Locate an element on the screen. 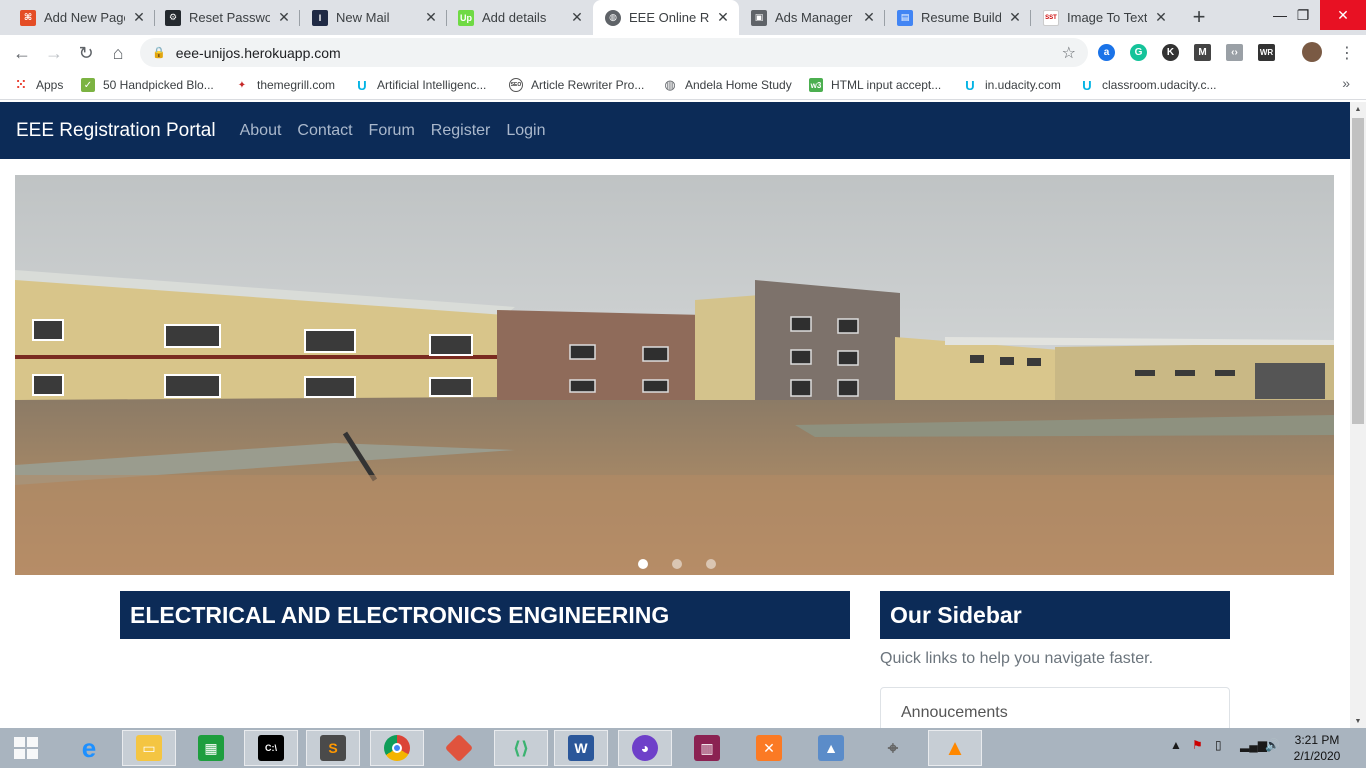 This screenshot has width=1366, height=768. taskbar-sublime: S is located at coordinates (333, 748).